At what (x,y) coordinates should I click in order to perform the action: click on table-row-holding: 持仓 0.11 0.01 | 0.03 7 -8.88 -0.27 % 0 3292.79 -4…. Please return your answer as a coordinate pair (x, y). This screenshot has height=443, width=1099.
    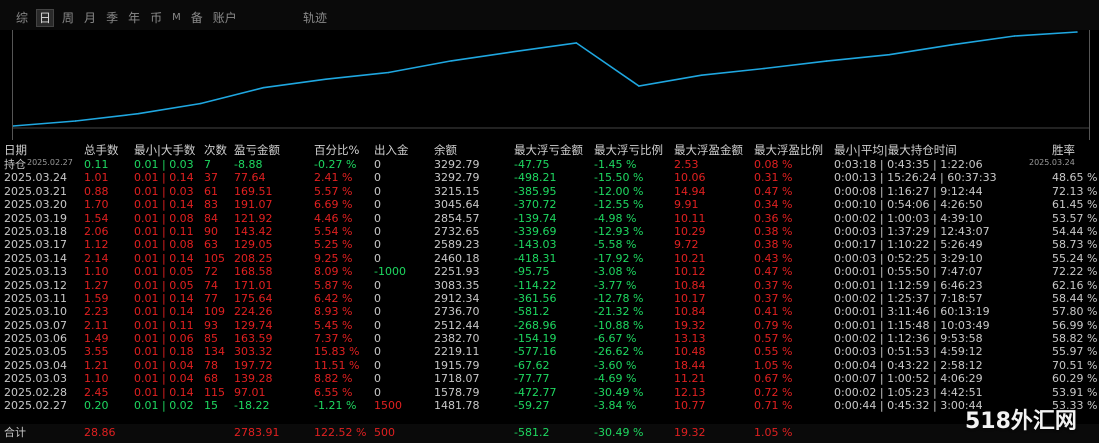
    Looking at the image, I should click on (551, 164).